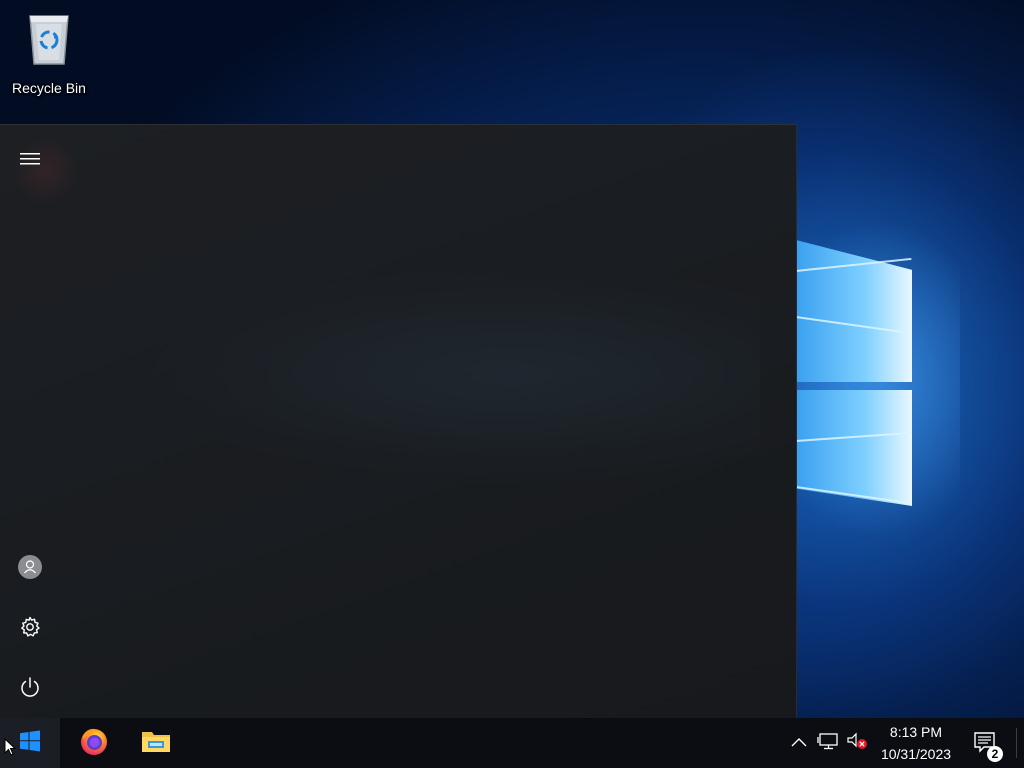  I want to click on mouse-cursor-icon, so click(10, 746).